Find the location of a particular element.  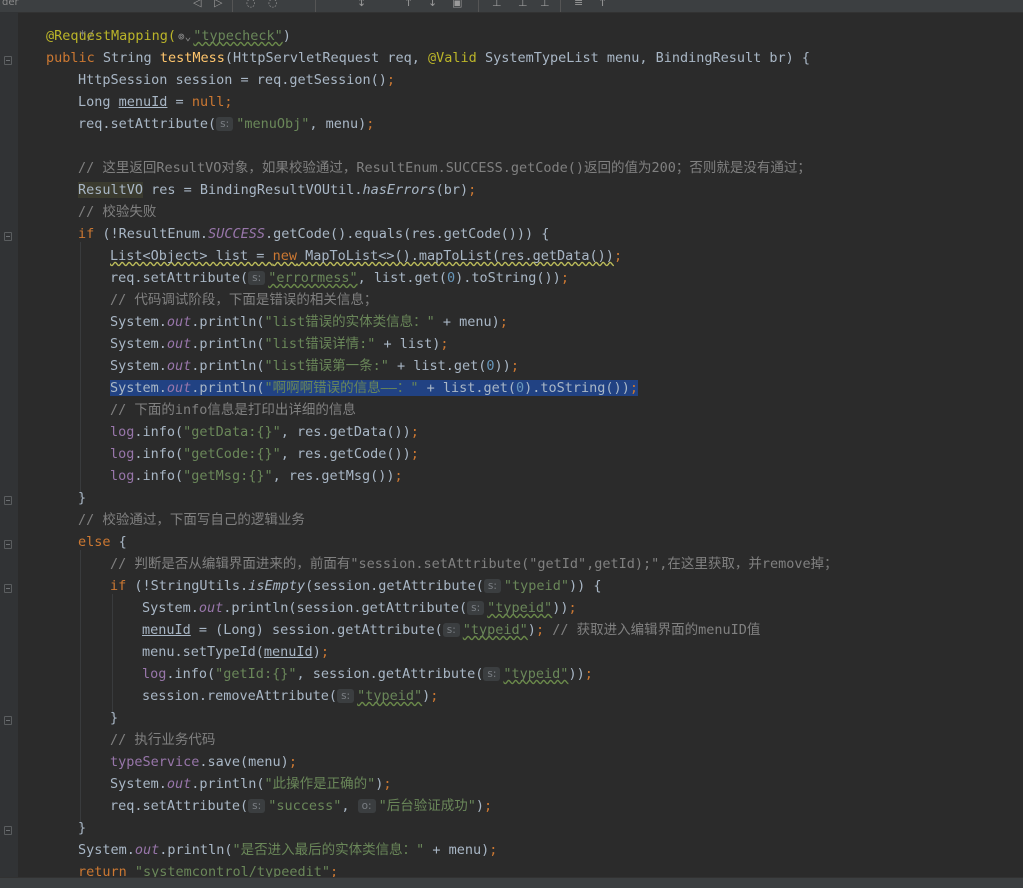

debug-icon: ◌ is located at coordinates (273, 4).